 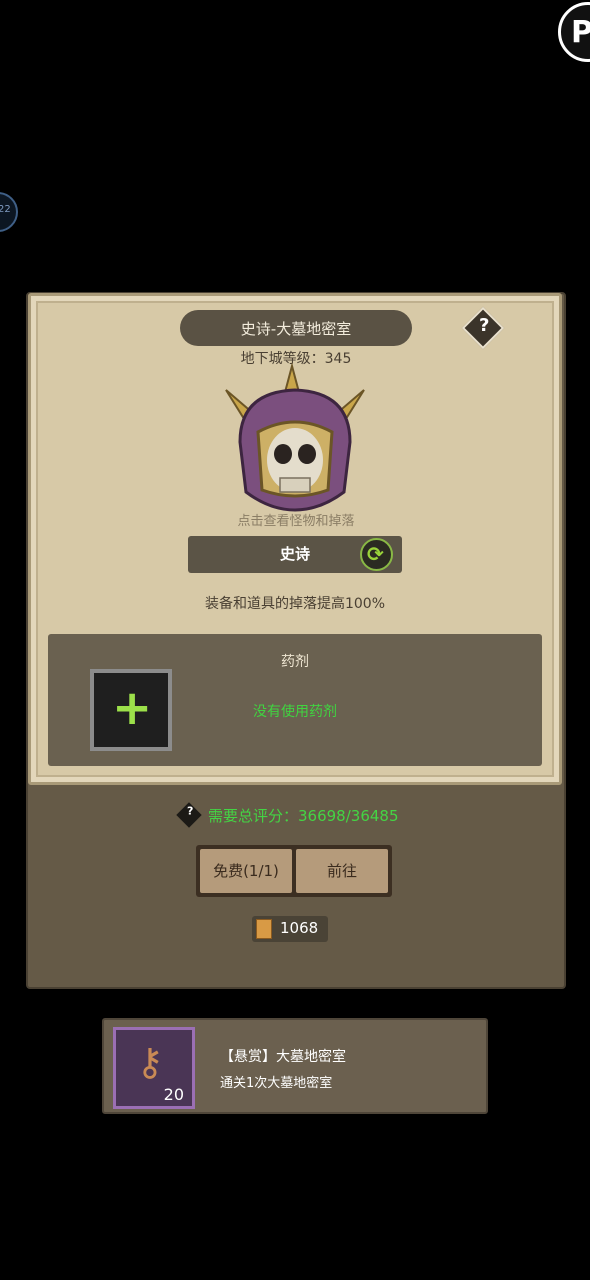 What do you see at coordinates (264, 929) in the screenshot?
I see `scroll-icon` at bounding box center [264, 929].